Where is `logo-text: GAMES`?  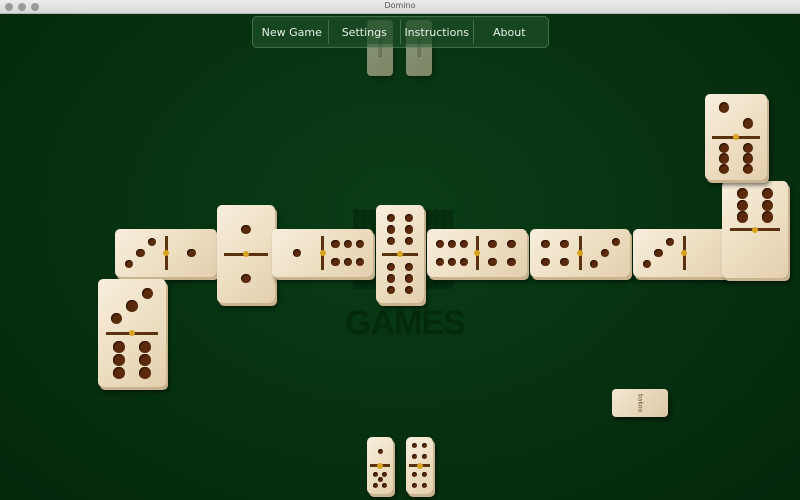 logo-text: GAMES is located at coordinates (405, 323).